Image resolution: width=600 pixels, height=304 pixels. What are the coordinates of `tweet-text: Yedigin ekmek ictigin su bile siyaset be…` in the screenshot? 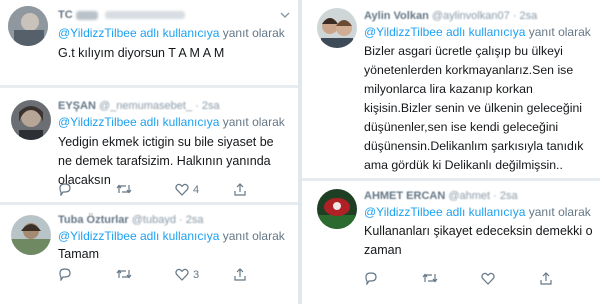 It's located at (166, 161).